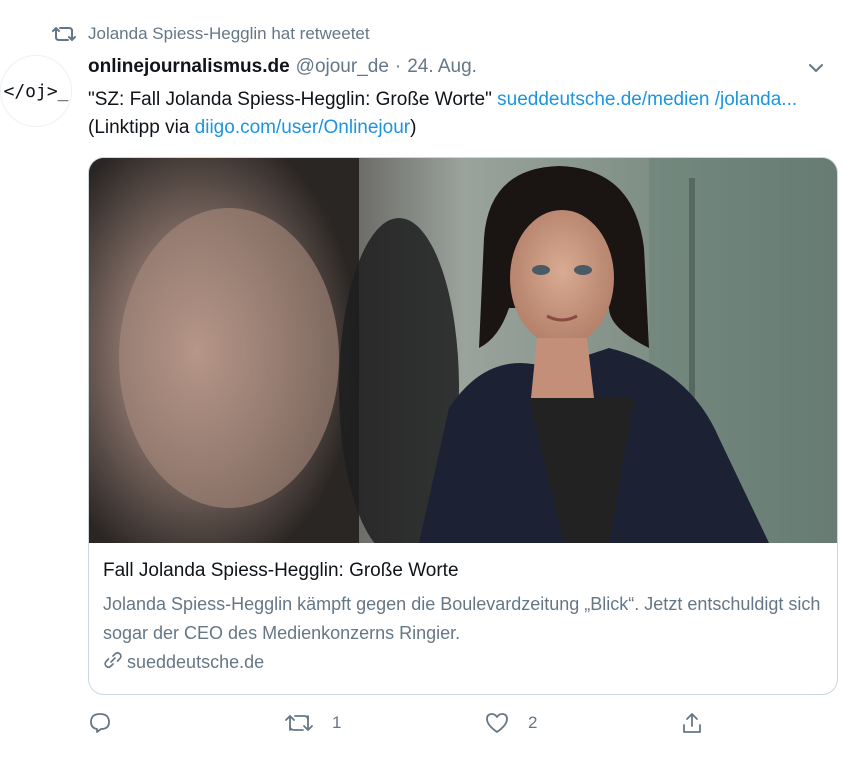 This screenshot has width=863, height=766. What do you see at coordinates (342, 67) in the screenshot?
I see `handle: @ojour_de` at bounding box center [342, 67].